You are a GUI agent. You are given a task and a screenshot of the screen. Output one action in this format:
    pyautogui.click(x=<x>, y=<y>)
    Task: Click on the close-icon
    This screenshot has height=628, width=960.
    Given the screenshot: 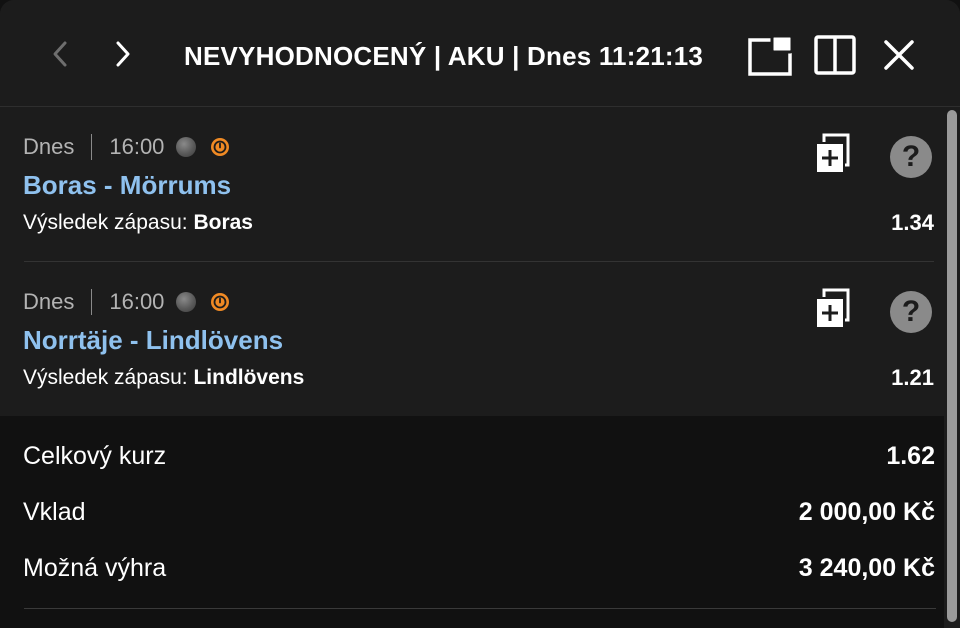 What is the action you would take?
    pyautogui.click(x=899, y=55)
    